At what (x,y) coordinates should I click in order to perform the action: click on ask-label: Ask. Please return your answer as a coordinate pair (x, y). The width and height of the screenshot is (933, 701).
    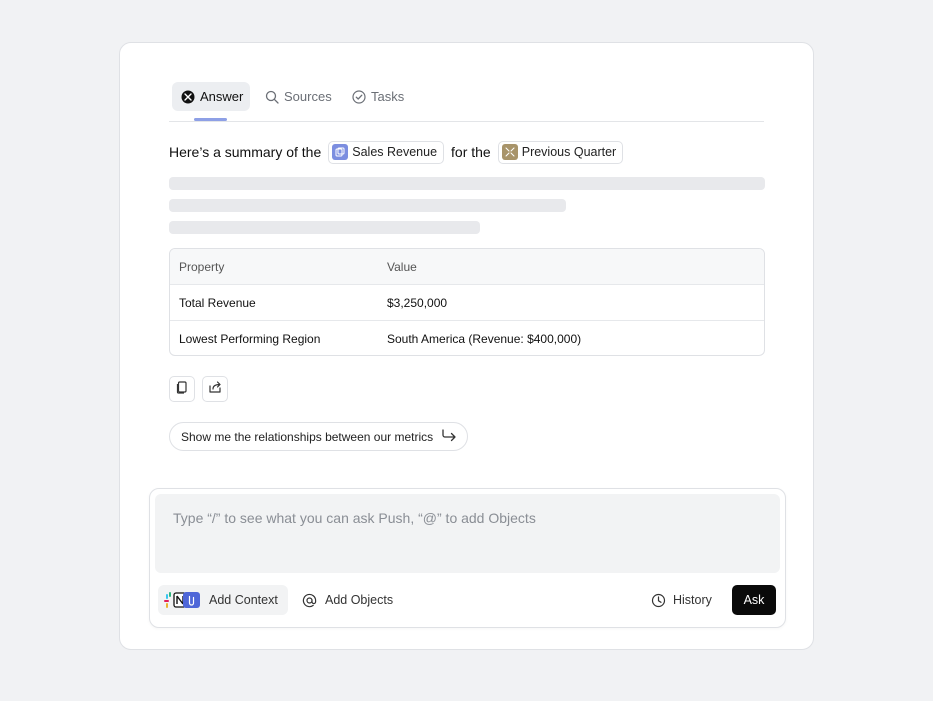
    Looking at the image, I should click on (754, 600).